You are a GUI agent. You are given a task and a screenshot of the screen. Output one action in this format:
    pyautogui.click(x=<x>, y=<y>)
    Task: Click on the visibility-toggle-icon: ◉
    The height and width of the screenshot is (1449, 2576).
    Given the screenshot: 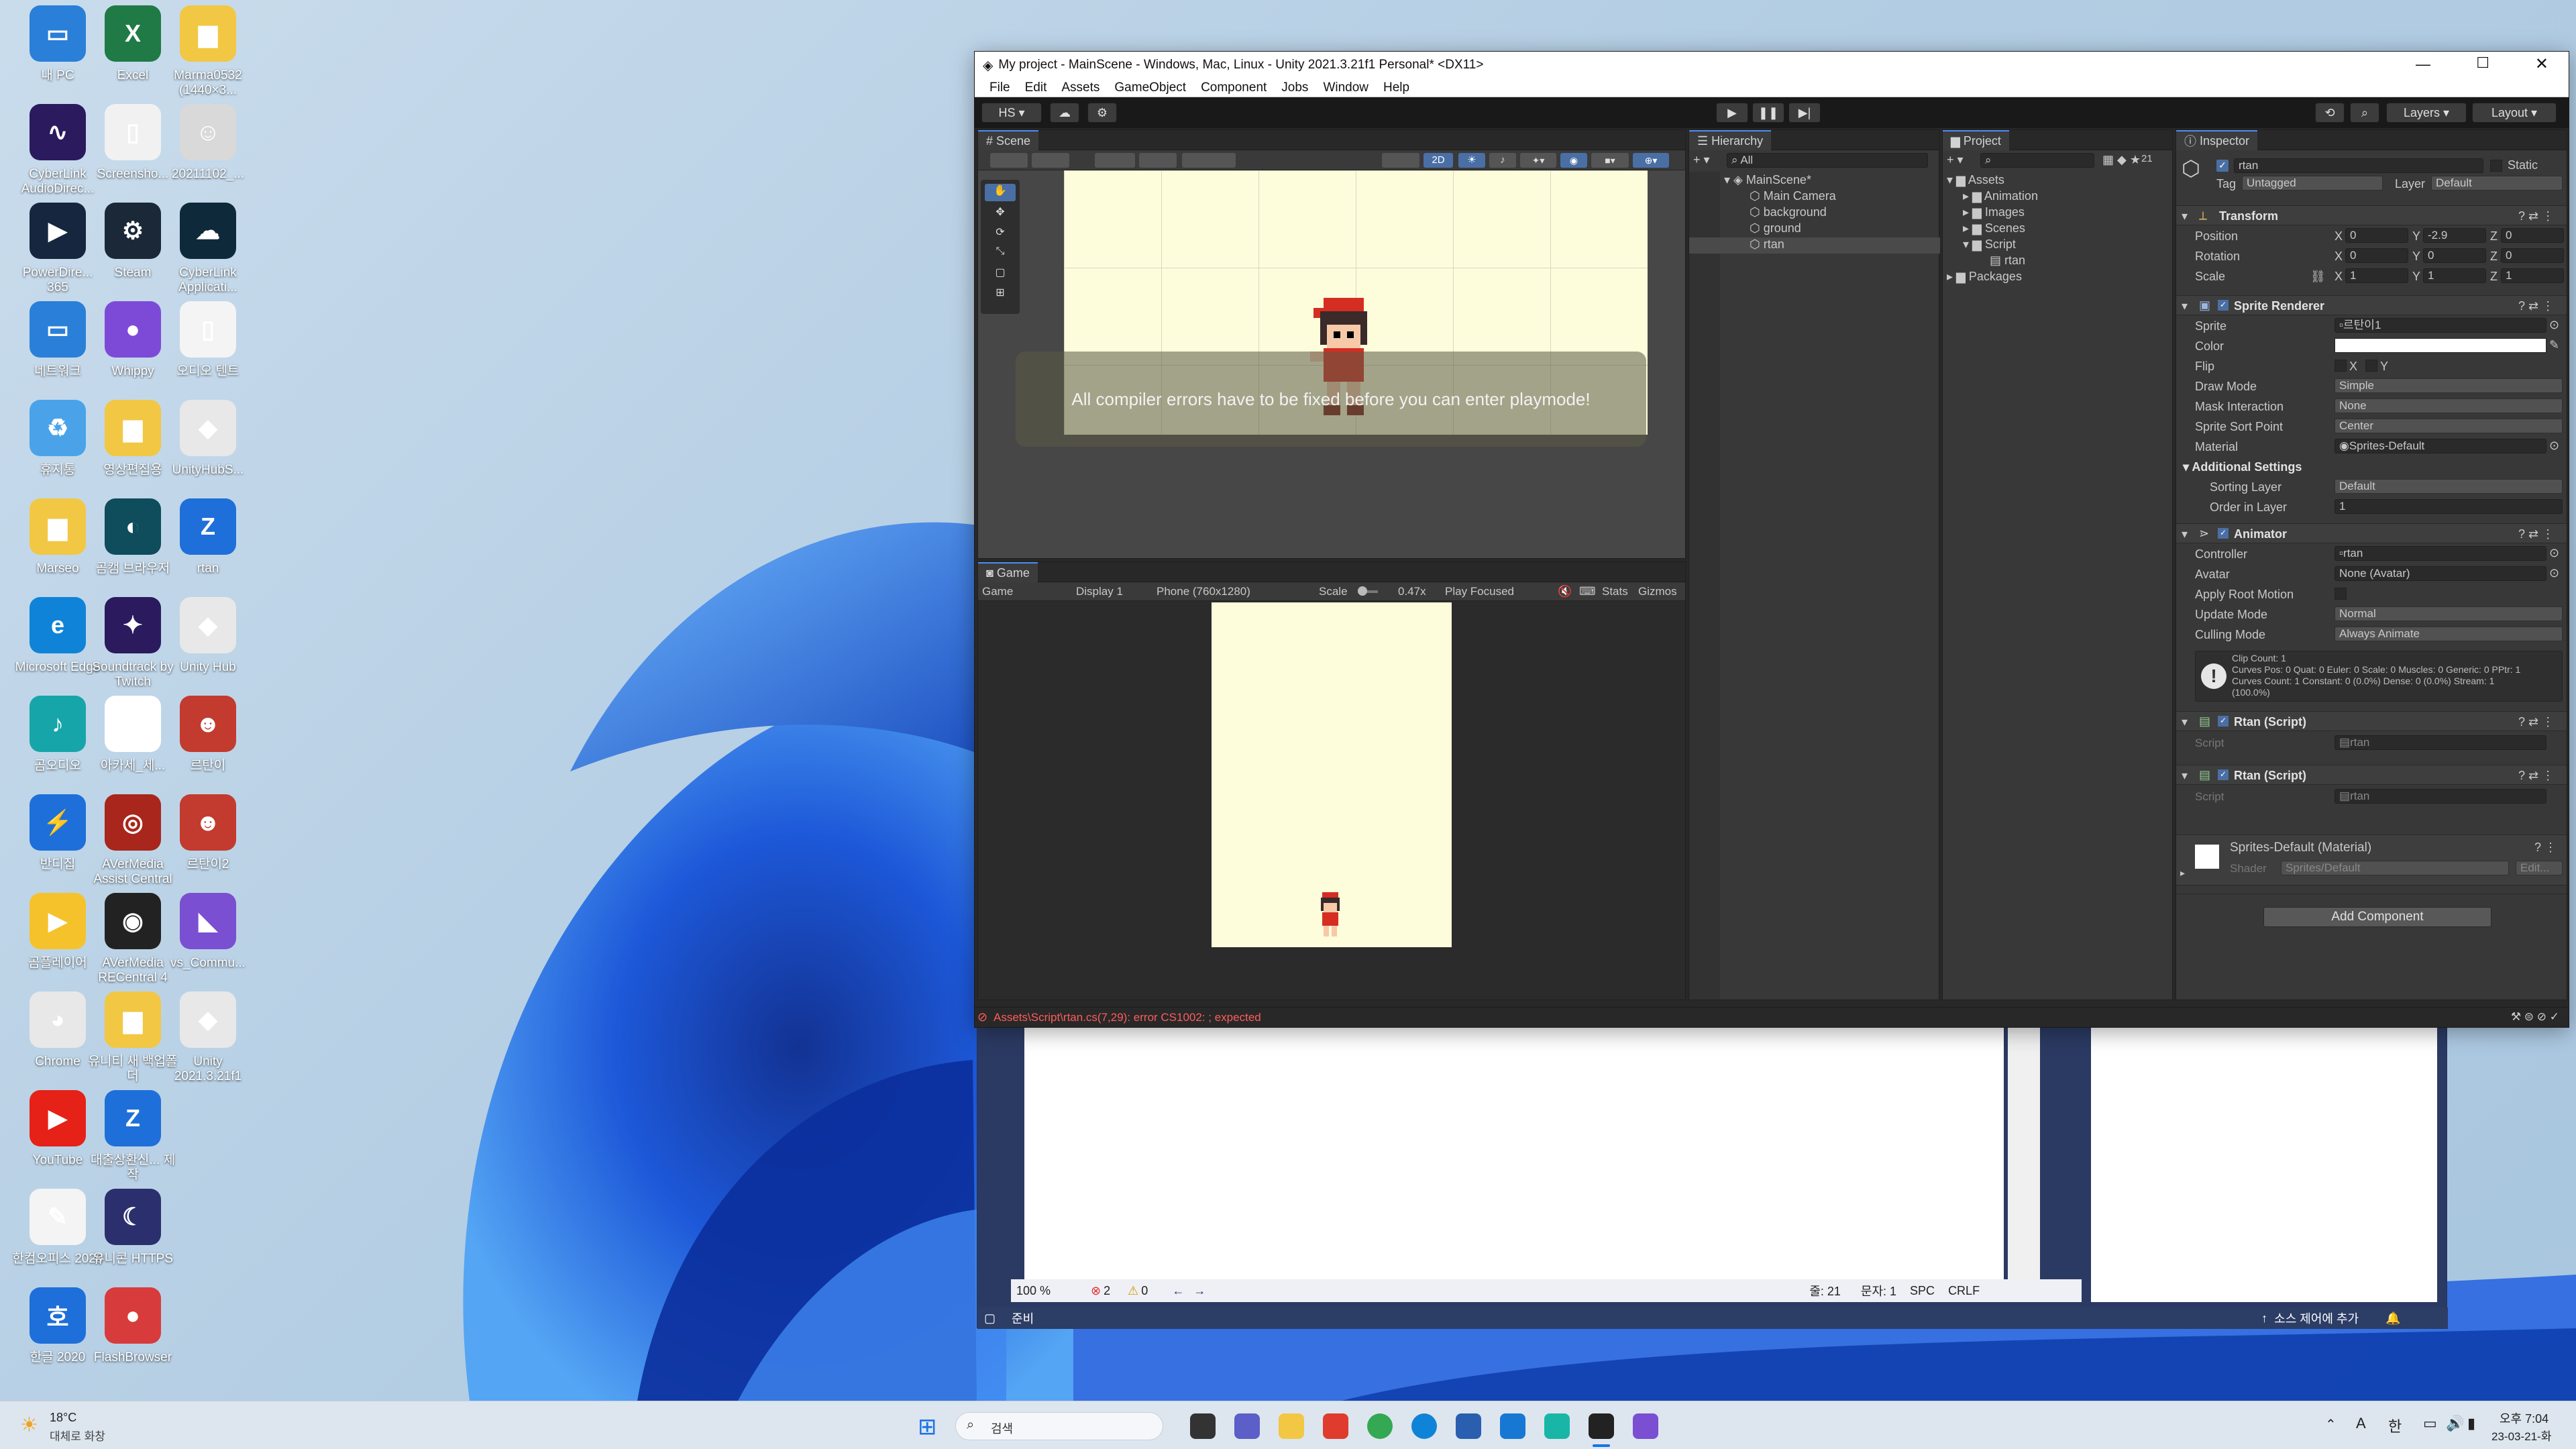 What is the action you would take?
    pyautogui.click(x=1573, y=160)
    